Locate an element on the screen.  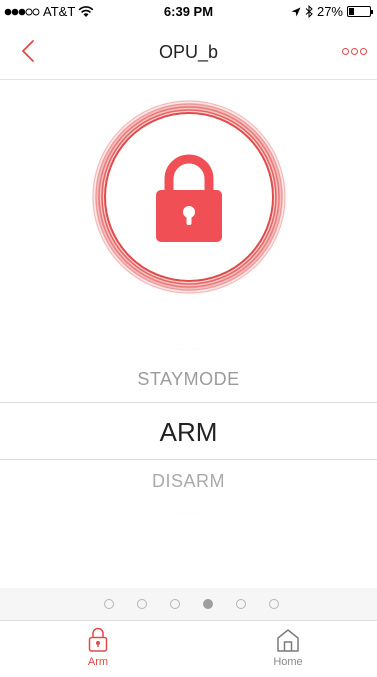
nav-bar: OPU_b is located at coordinates (188, 51).